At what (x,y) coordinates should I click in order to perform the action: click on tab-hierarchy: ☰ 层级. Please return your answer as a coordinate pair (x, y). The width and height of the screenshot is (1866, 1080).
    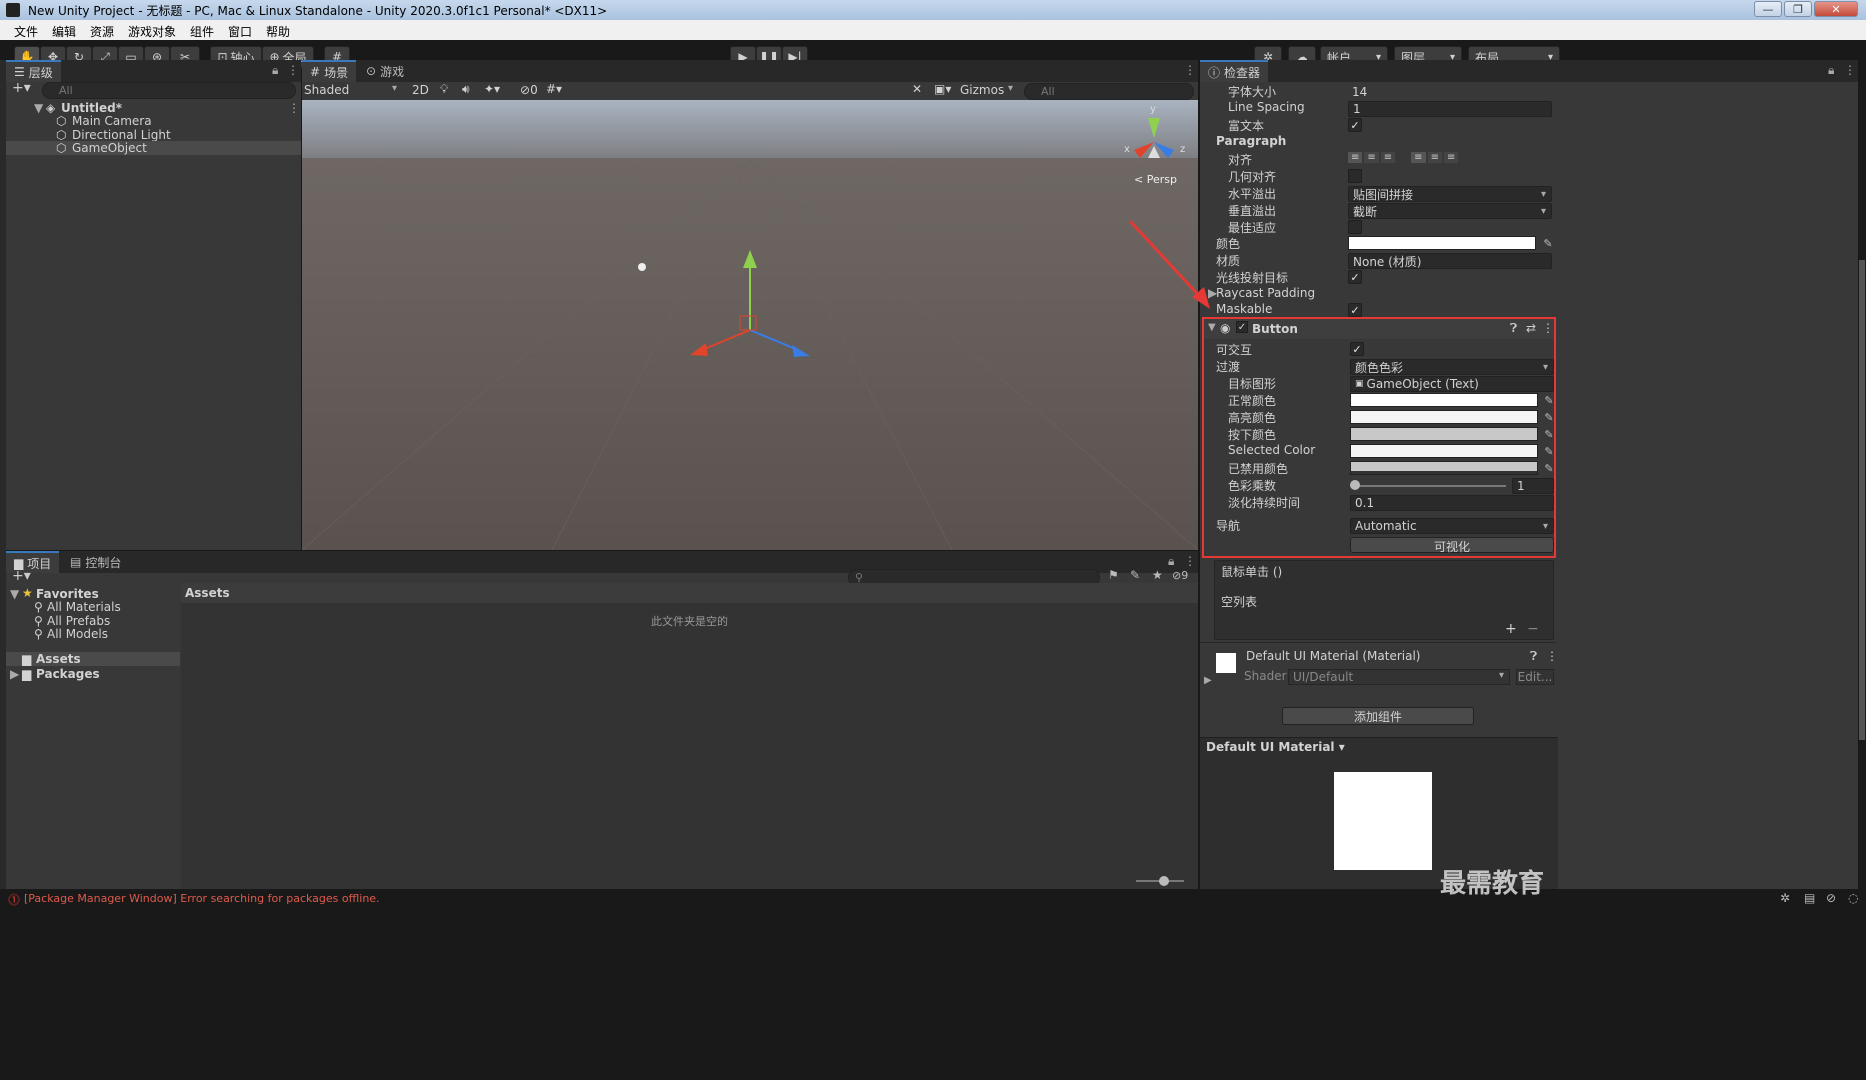
    Looking at the image, I should click on (33, 71).